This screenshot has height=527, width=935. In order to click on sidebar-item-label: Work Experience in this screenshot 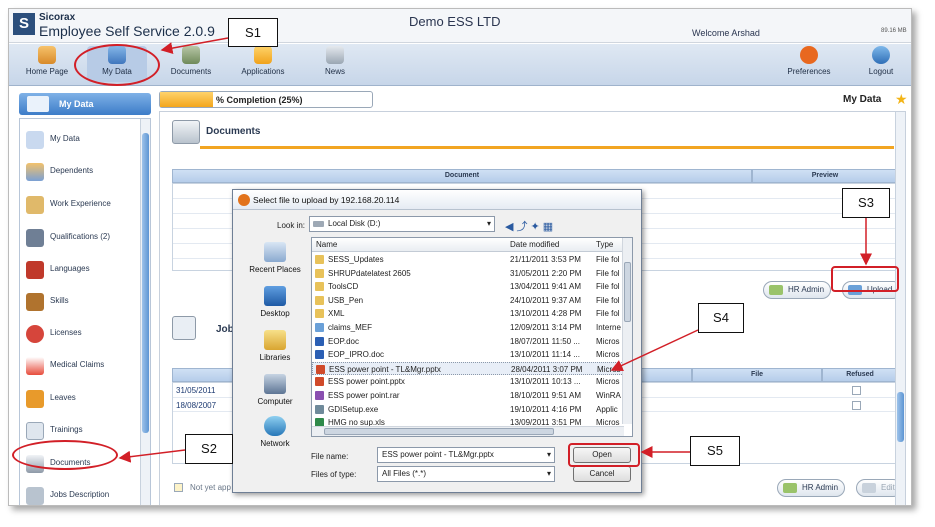, I will do `click(80, 203)`.